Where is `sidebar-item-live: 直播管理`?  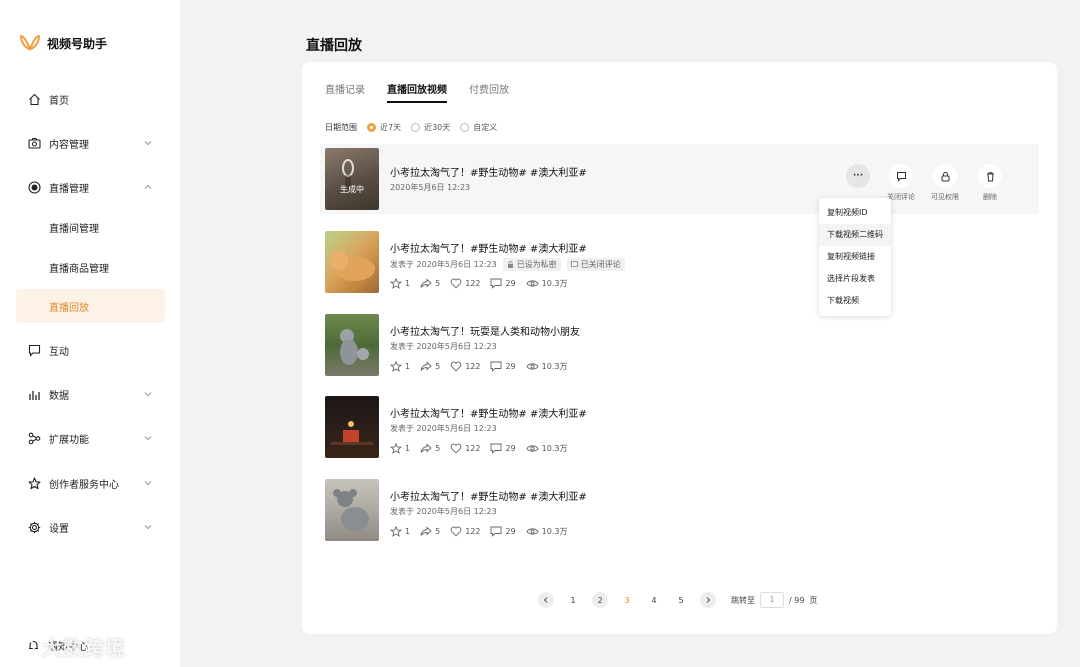
sidebar-item-live: 直播管理 is located at coordinates (90, 187).